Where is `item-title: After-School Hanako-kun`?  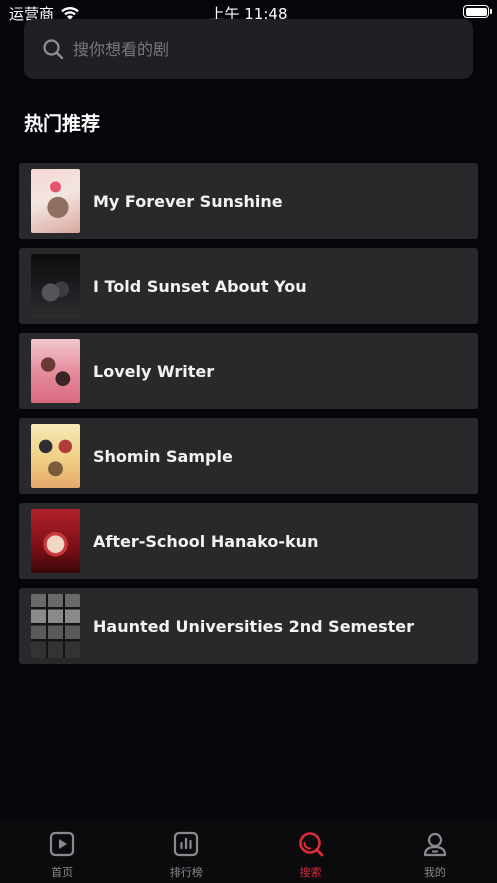
item-title: After-School Hanako-kun is located at coordinates (206, 541).